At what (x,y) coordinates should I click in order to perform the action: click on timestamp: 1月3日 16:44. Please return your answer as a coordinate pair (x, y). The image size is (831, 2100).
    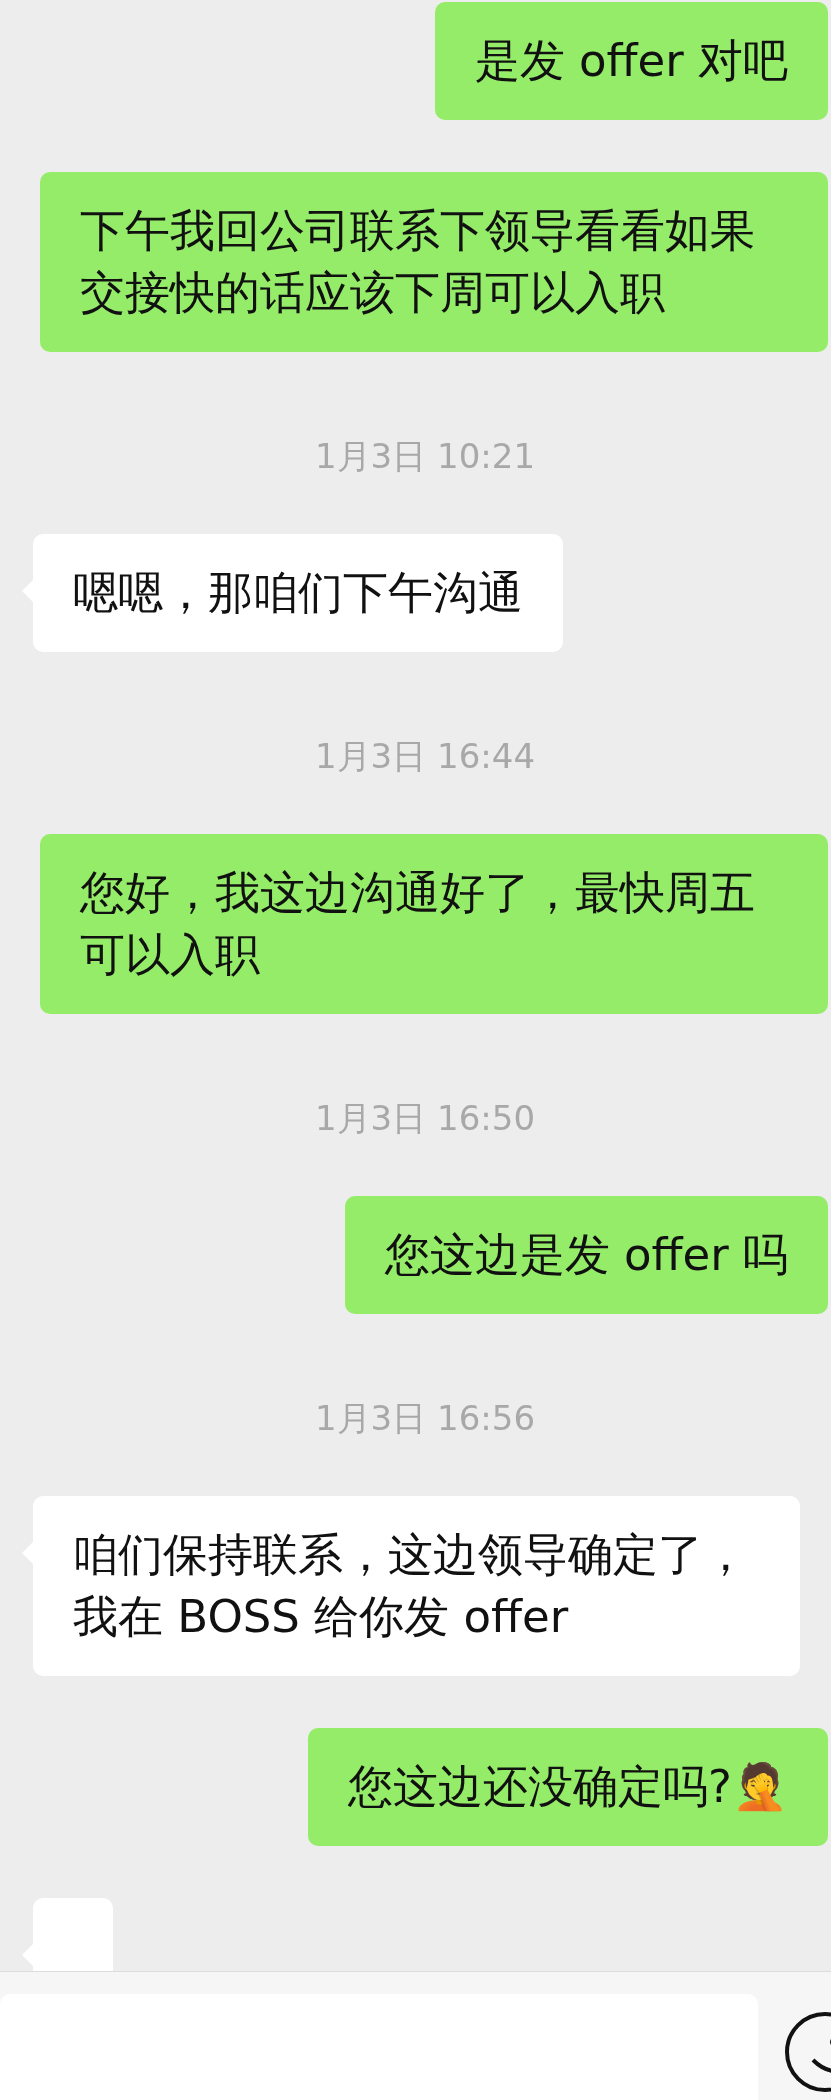
    Looking at the image, I should click on (425, 756).